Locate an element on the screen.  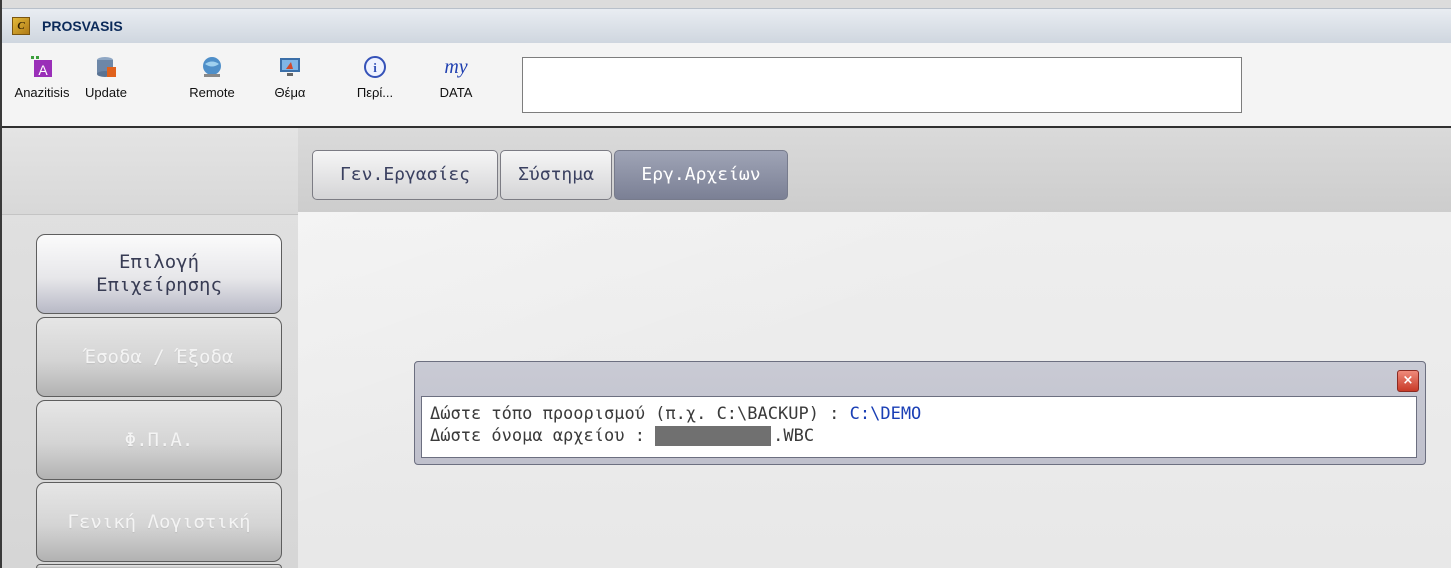
data-label: DATA is located at coordinates (456, 92).